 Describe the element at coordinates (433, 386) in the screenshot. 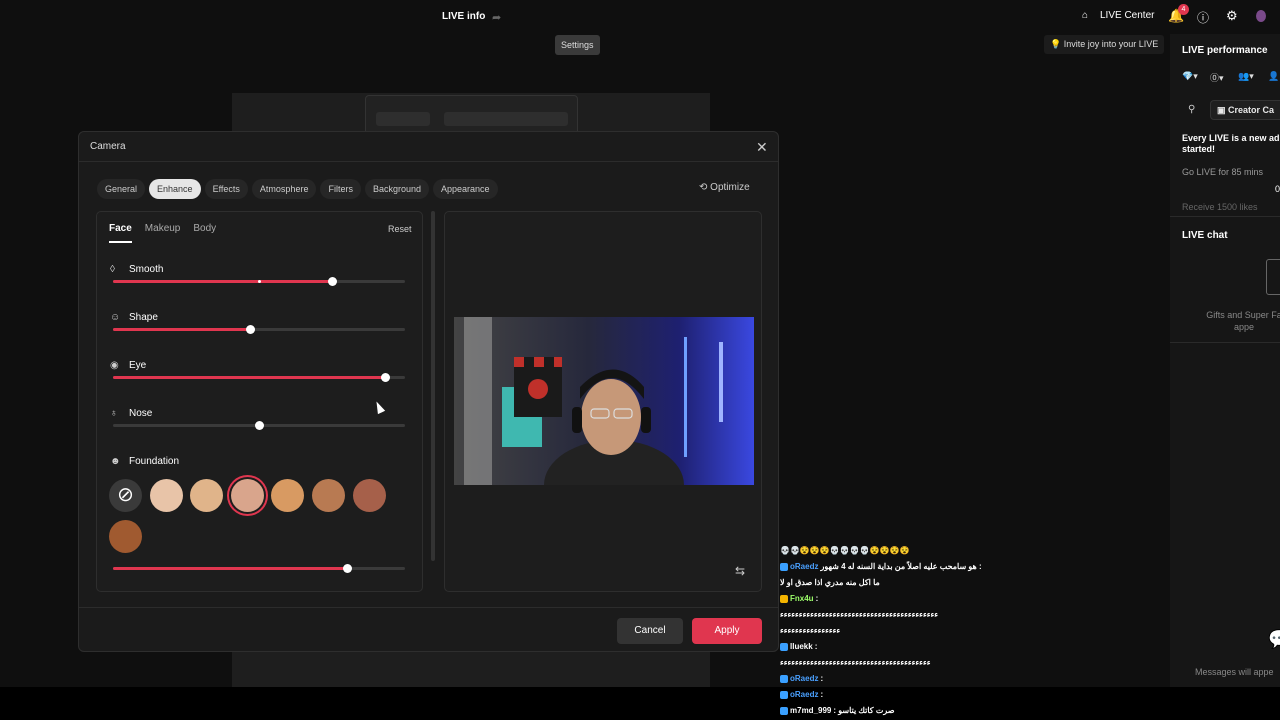

I see `panel-scrollbar` at that location.